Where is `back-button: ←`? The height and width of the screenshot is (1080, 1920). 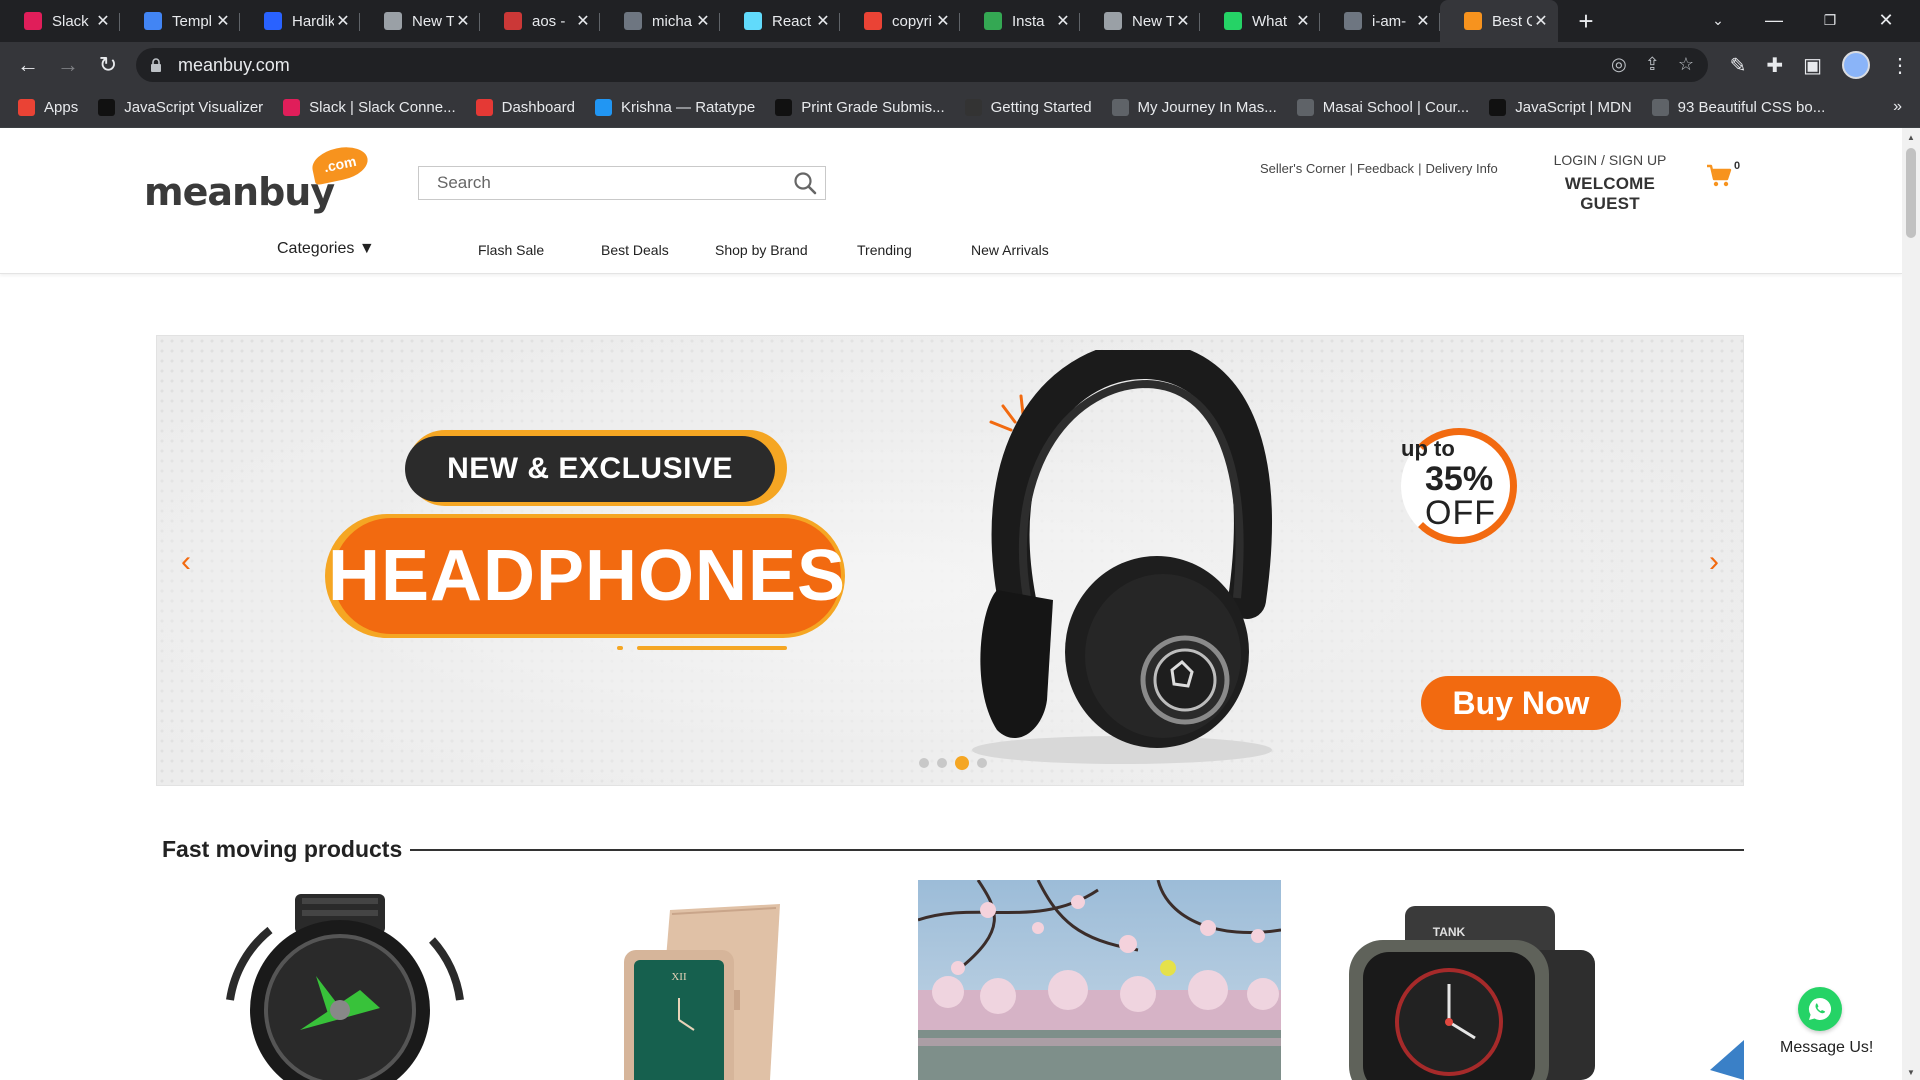
back-button: ← is located at coordinates (28, 65).